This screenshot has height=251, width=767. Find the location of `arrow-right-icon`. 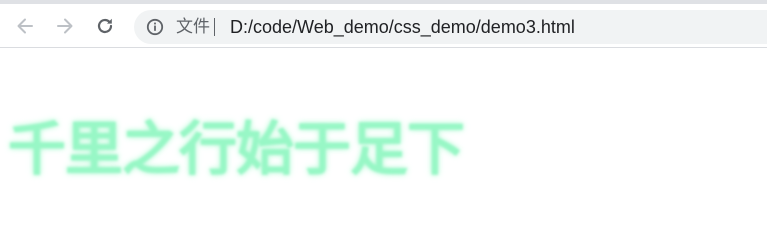

arrow-right-icon is located at coordinates (65, 26).